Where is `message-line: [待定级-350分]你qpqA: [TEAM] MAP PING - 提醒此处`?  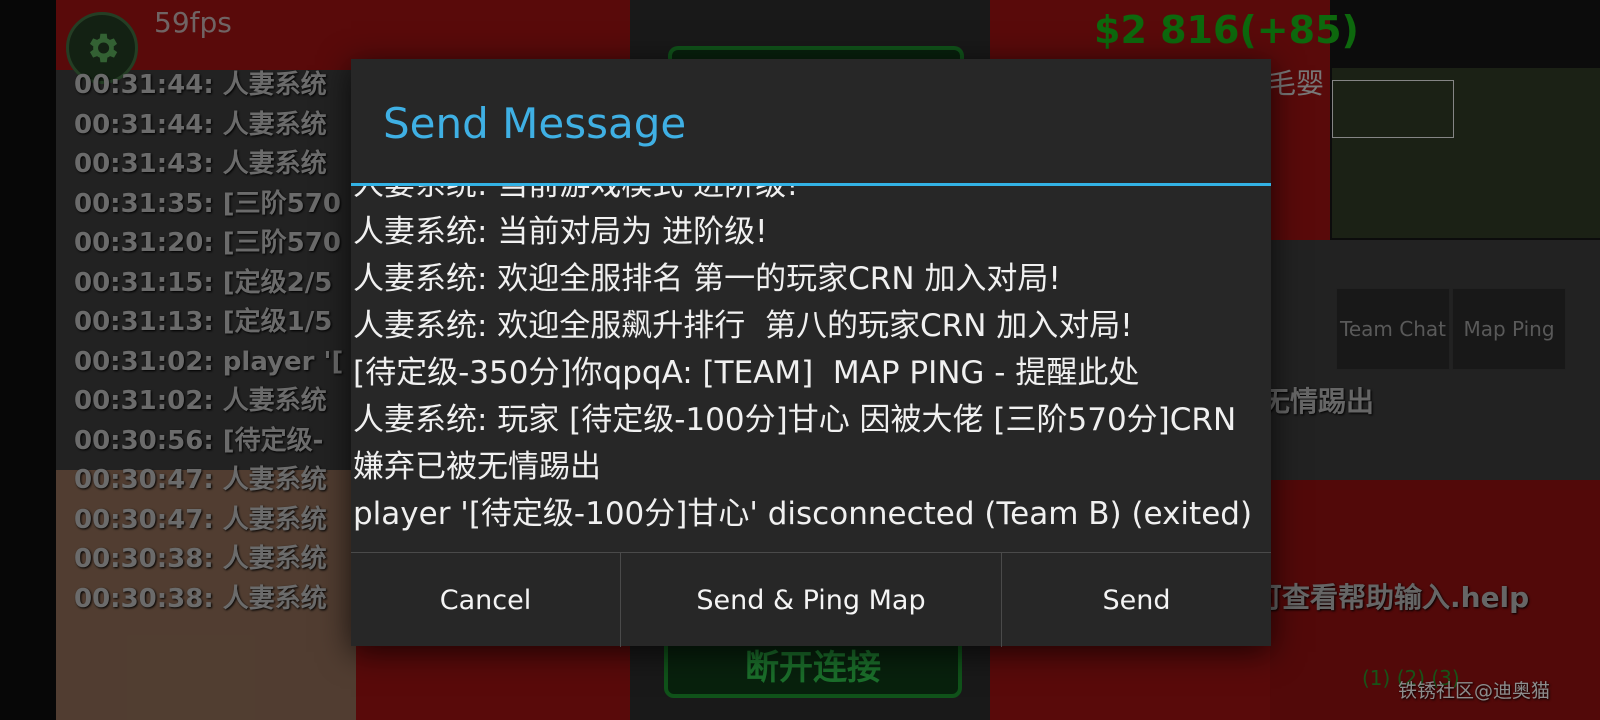 message-line: [待定级-350分]你qpqA: [TEAM] MAP PING - 提醒此处 is located at coordinates (746, 373).